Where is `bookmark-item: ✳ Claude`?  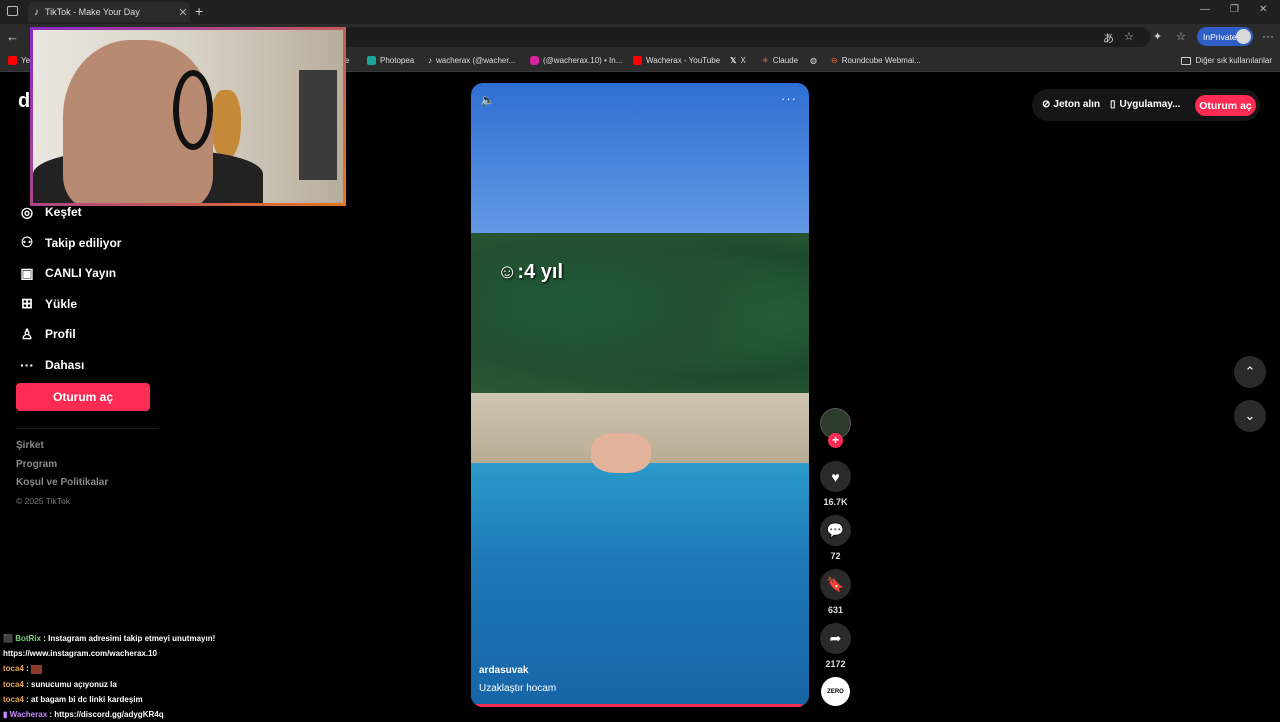
bookmark-item: ✳ Claude is located at coordinates (780, 60).